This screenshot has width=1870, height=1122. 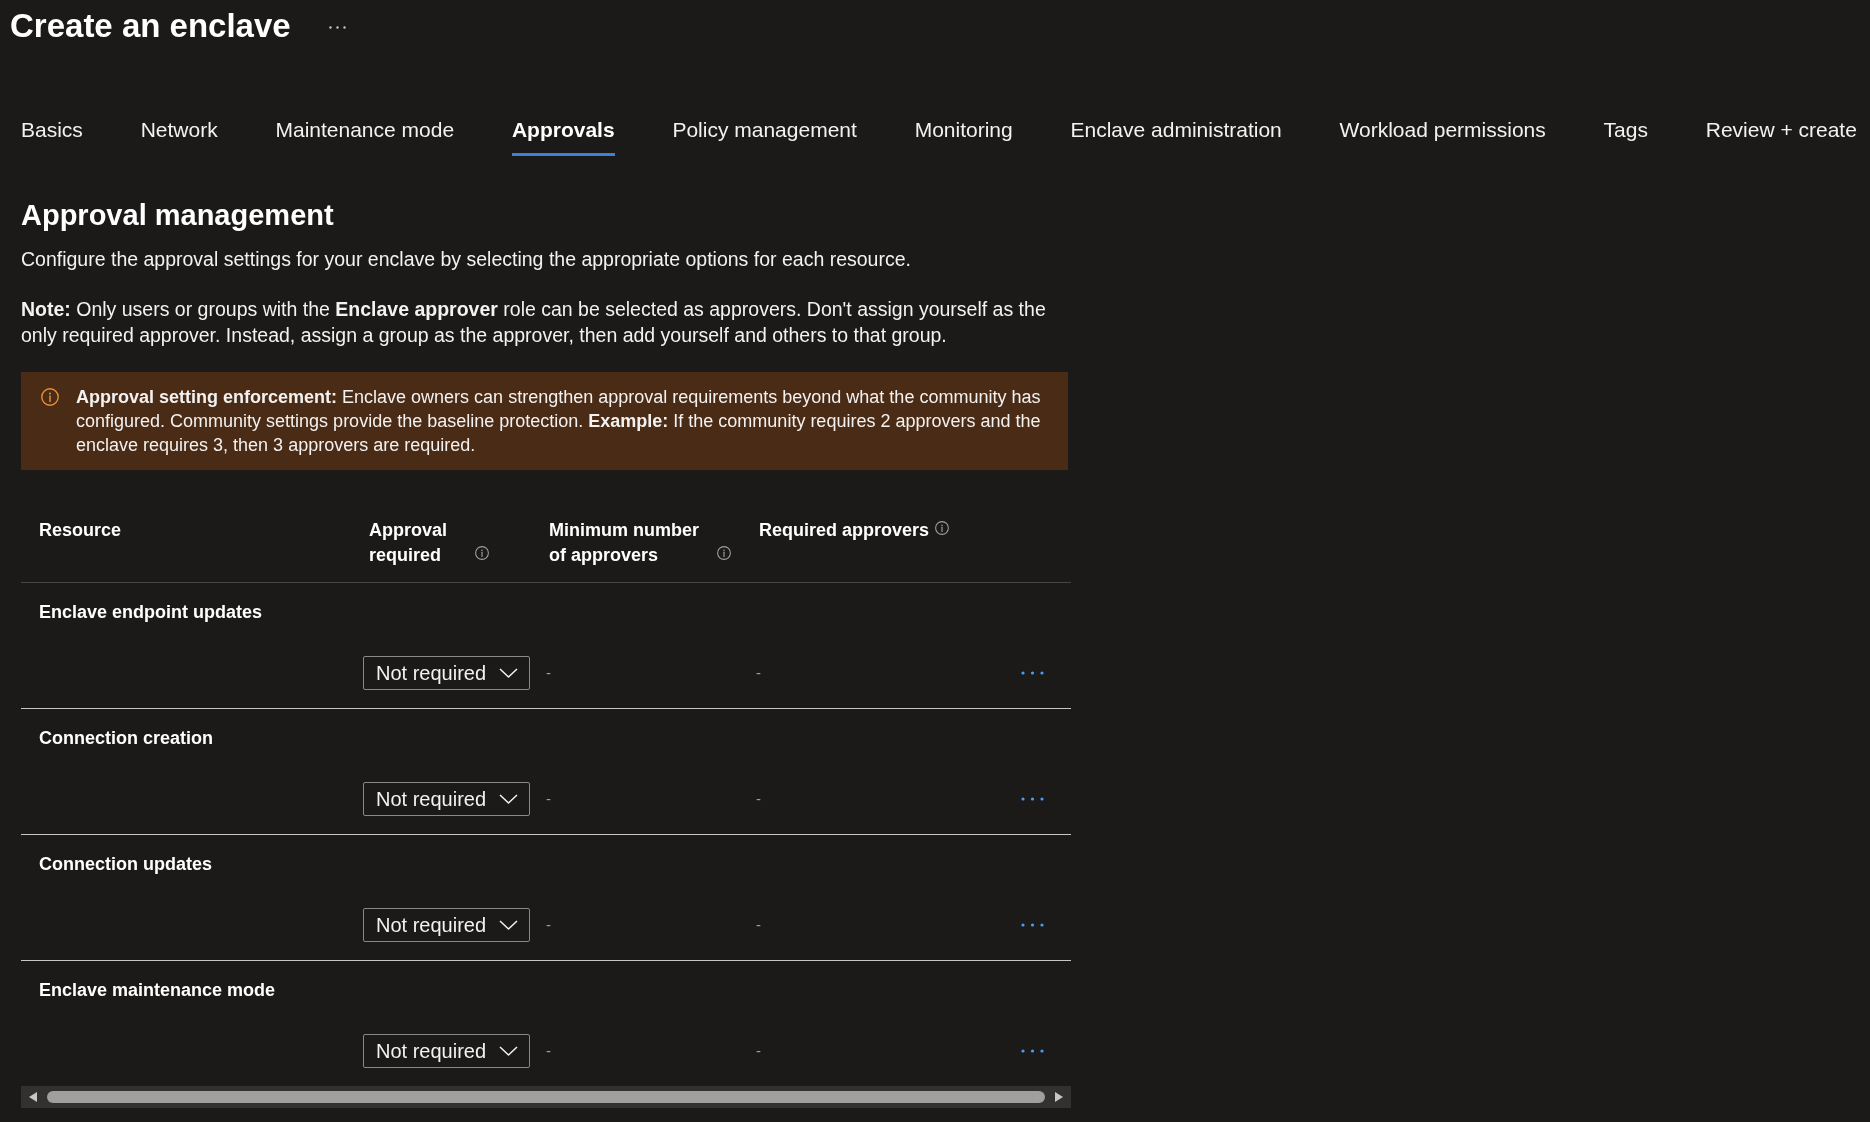 What do you see at coordinates (1781, 136) in the screenshot?
I see `tab: Review + create` at bounding box center [1781, 136].